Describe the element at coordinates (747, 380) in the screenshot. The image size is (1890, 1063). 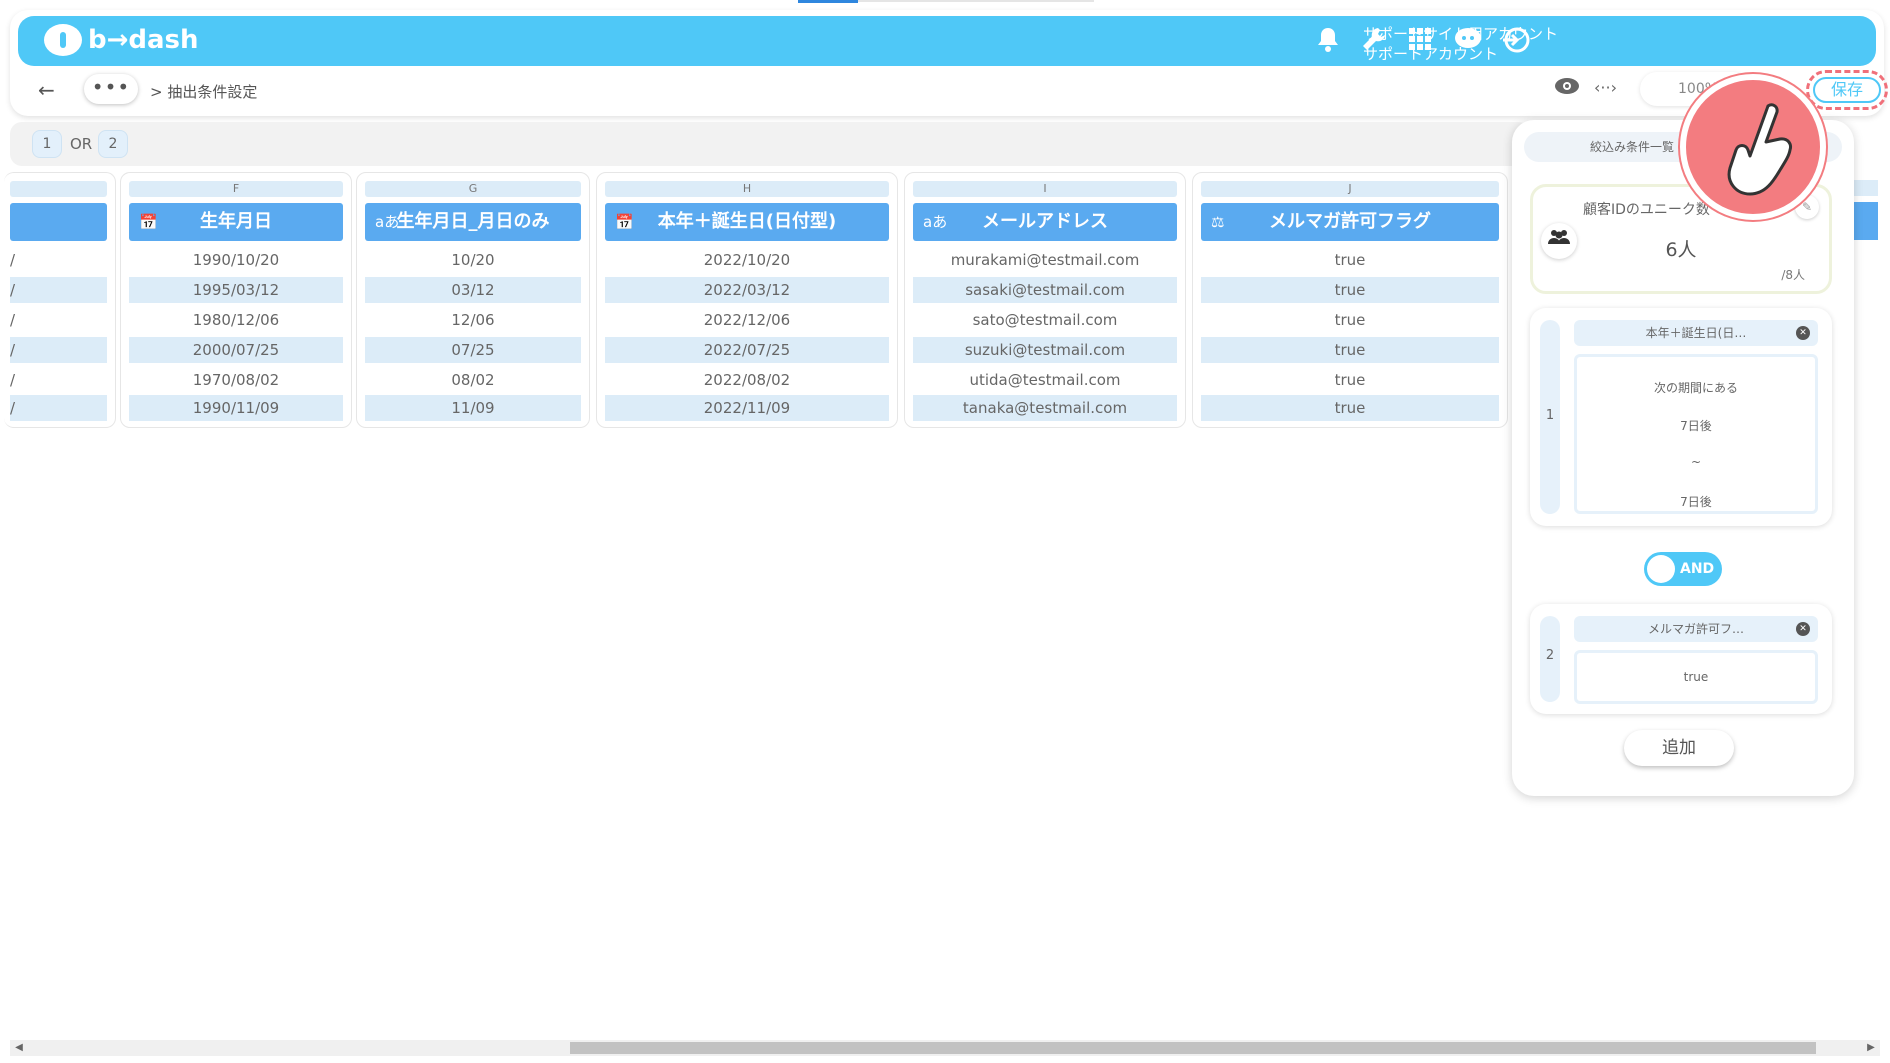
I see `table-cell: 2022/08/02` at that location.